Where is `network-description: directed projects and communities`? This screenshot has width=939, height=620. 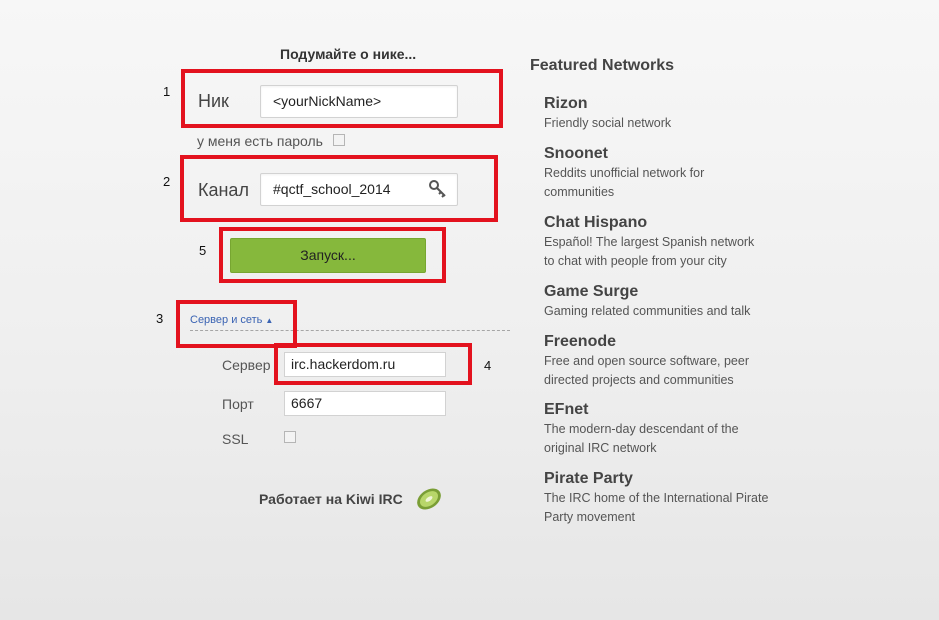
network-description: directed projects and communities is located at coordinates (639, 380).